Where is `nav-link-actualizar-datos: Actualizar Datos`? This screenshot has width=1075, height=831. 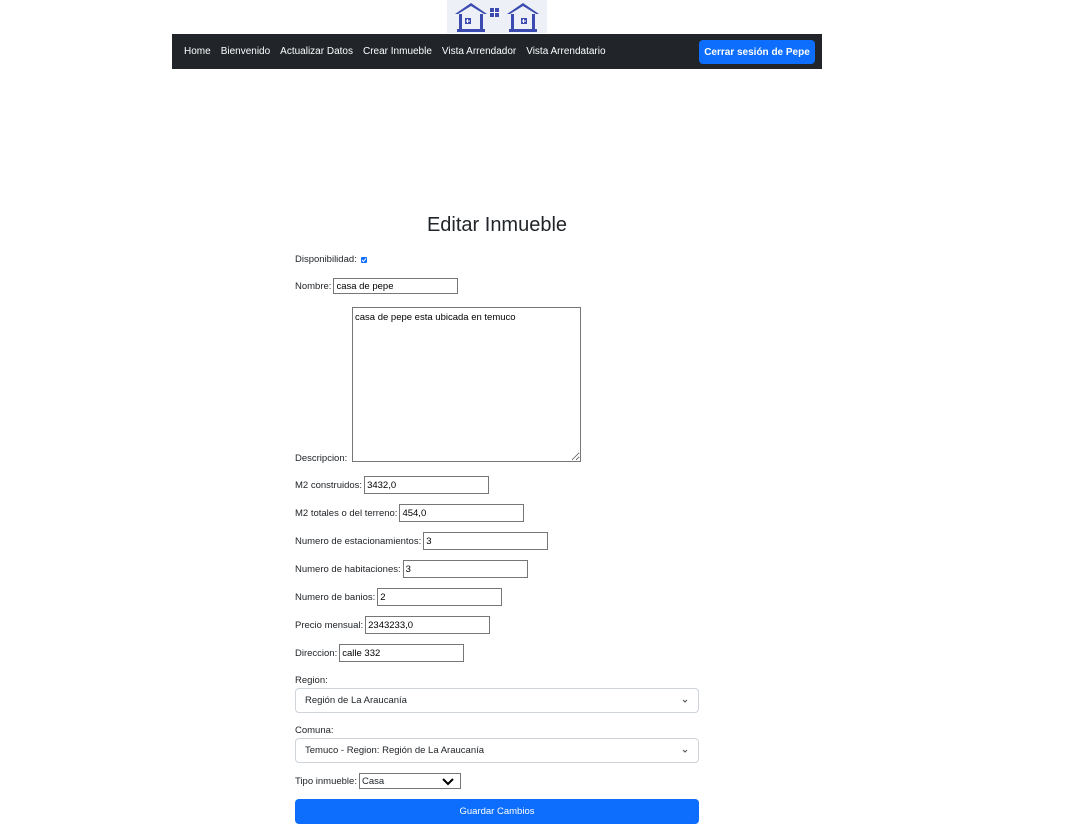
nav-link-actualizar-datos: Actualizar Datos is located at coordinates (316, 51).